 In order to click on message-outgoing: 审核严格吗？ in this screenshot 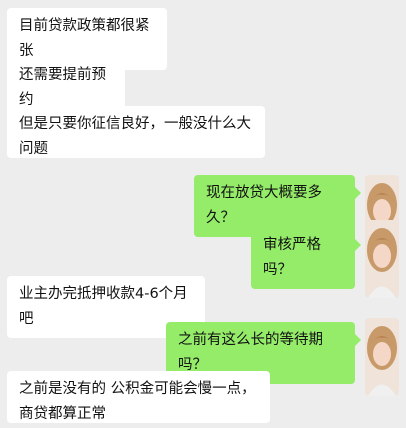, I will do `click(306, 258)`.